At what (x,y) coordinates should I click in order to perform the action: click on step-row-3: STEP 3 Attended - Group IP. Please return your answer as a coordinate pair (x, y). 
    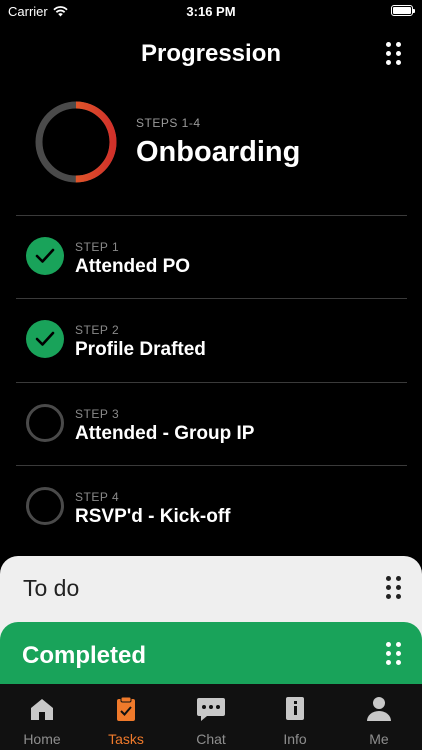
    Looking at the image, I should click on (211, 424).